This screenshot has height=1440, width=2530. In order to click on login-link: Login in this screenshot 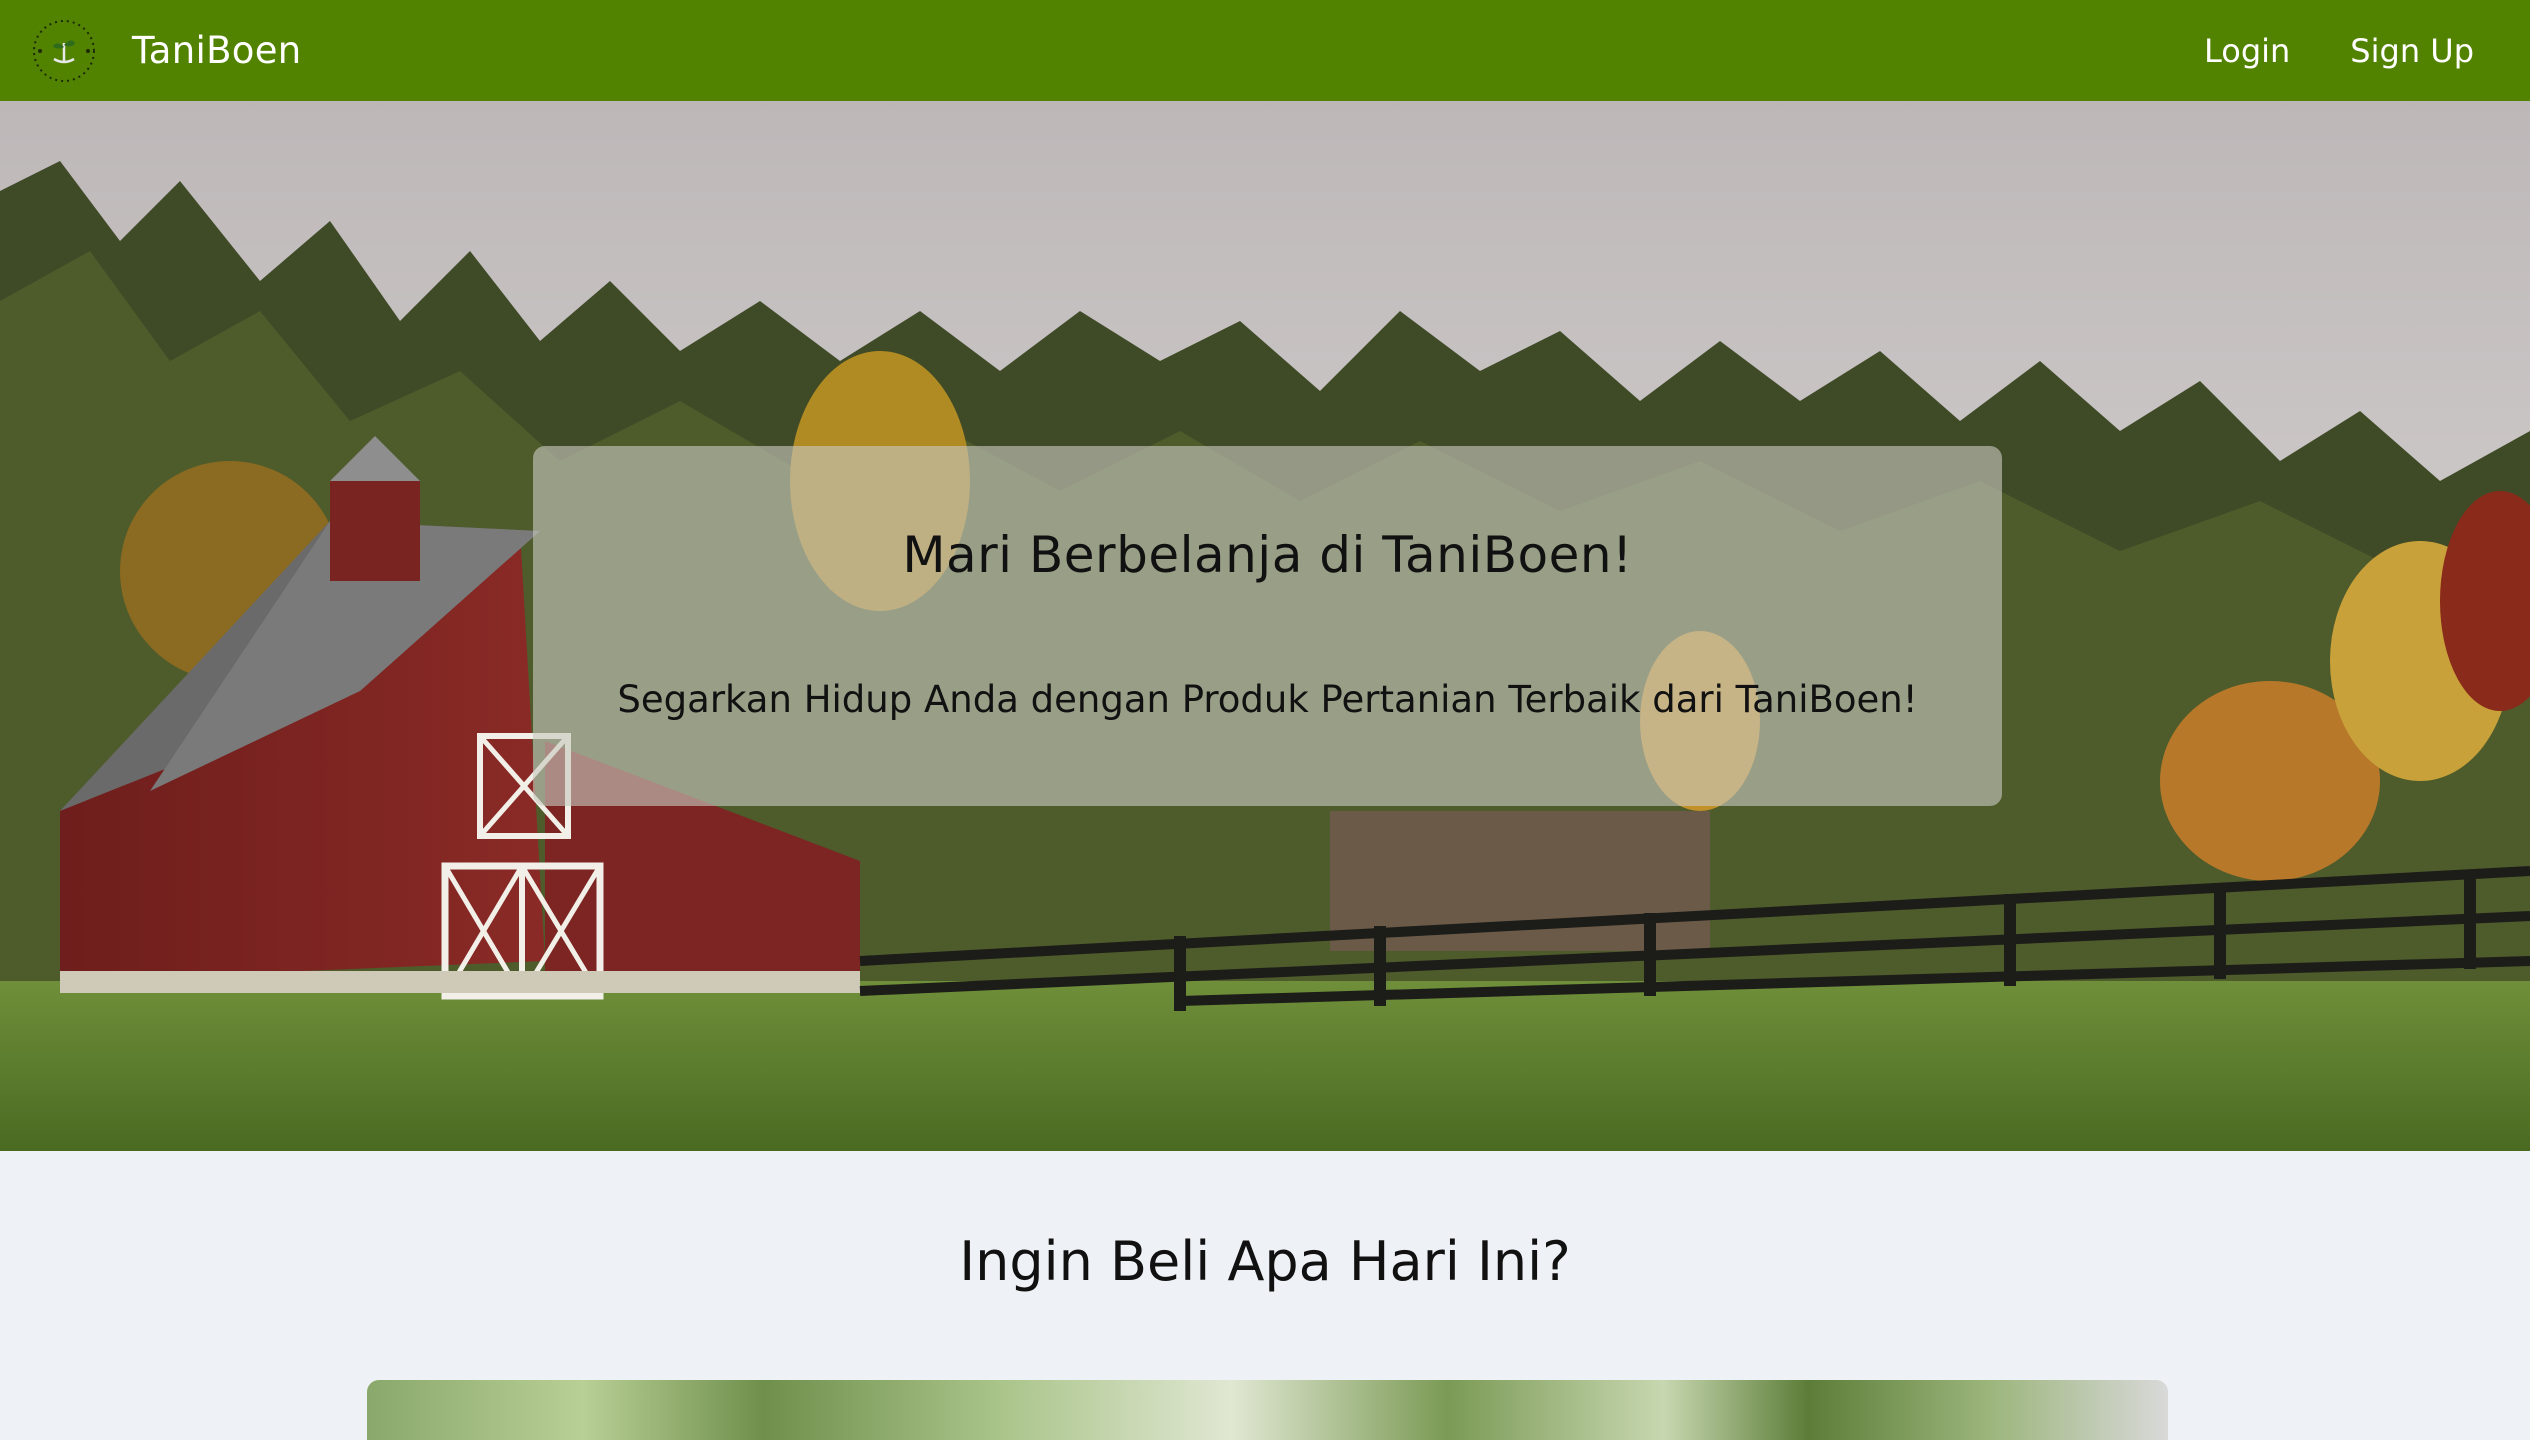, I will do `click(2247, 51)`.